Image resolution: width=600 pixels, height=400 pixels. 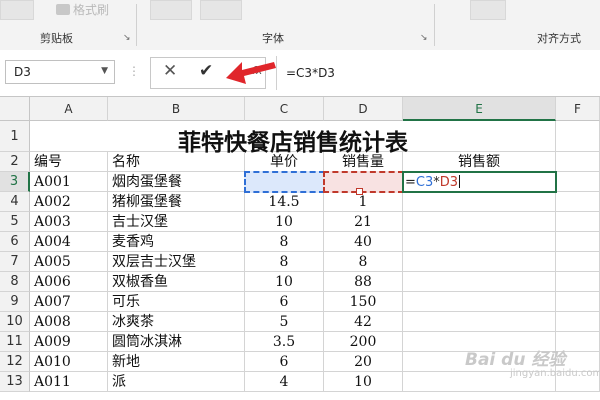 What do you see at coordinates (69, 109) in the screenshot?
I see `column-header-a: A` at bounding box center [69, 109].